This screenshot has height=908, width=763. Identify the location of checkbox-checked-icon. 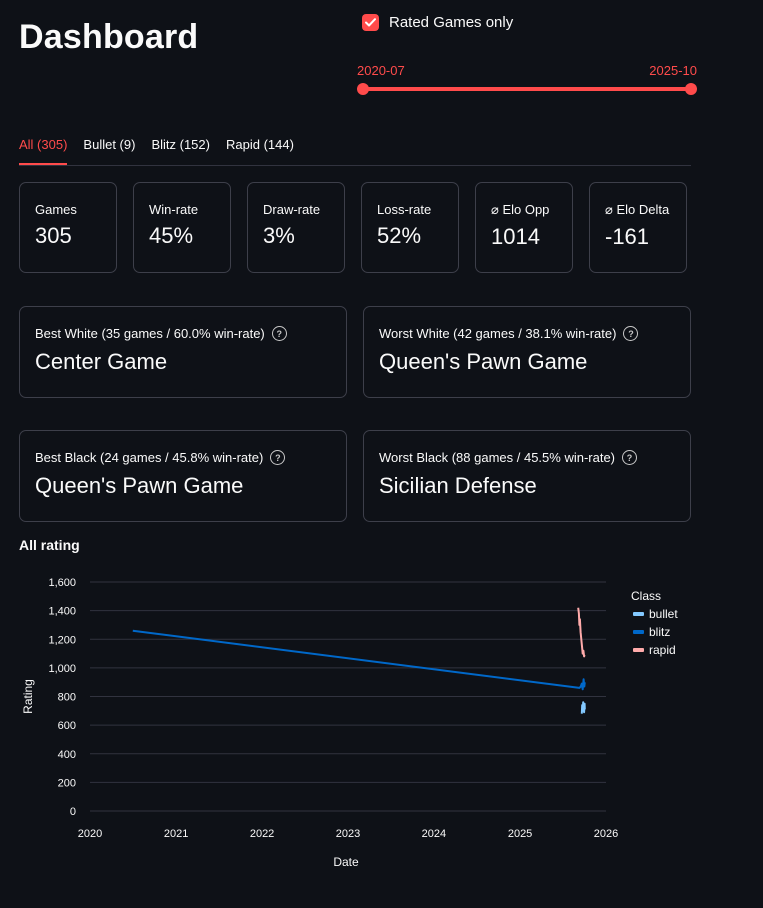
(370, 22).